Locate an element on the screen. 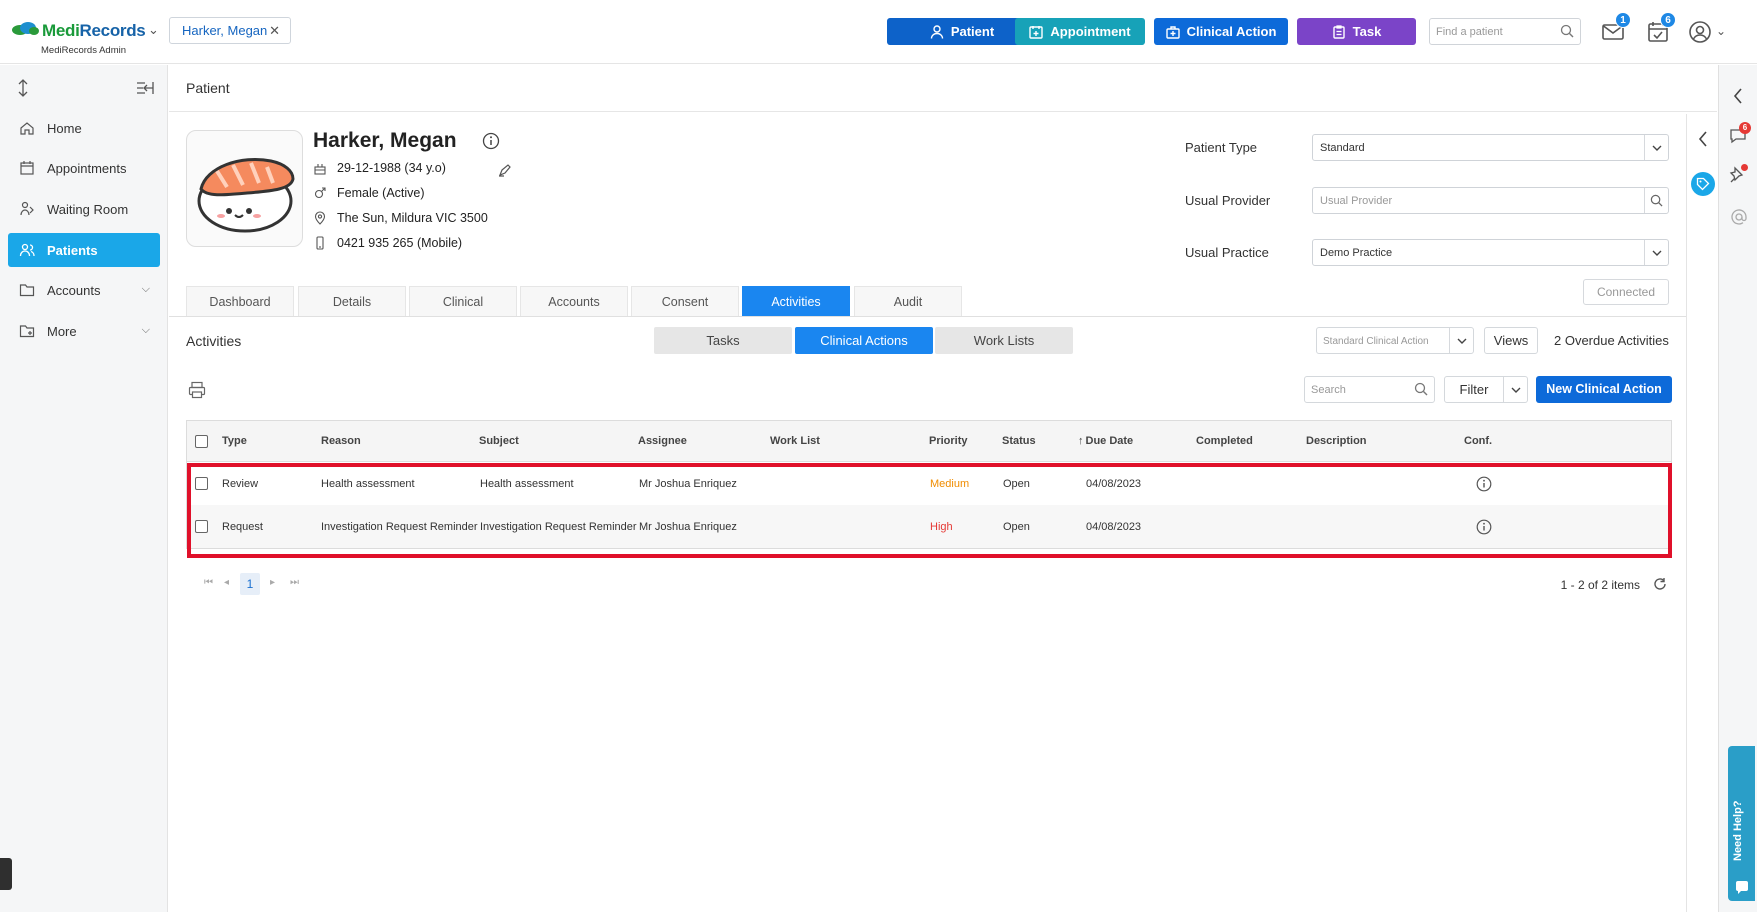 This screenshot has width=1757, height=912. sidebar-item-appointments: Appointments is located at coordinates (84, 168).